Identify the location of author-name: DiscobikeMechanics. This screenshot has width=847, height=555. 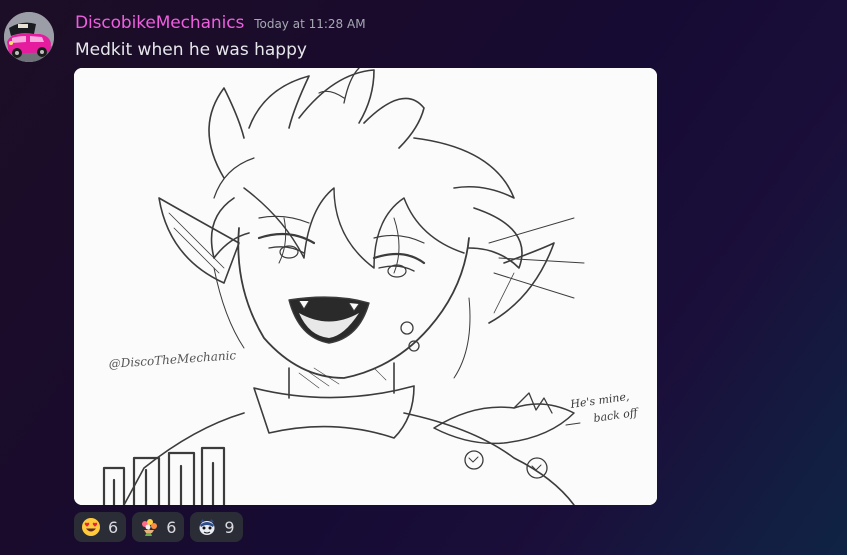
(159, 23).